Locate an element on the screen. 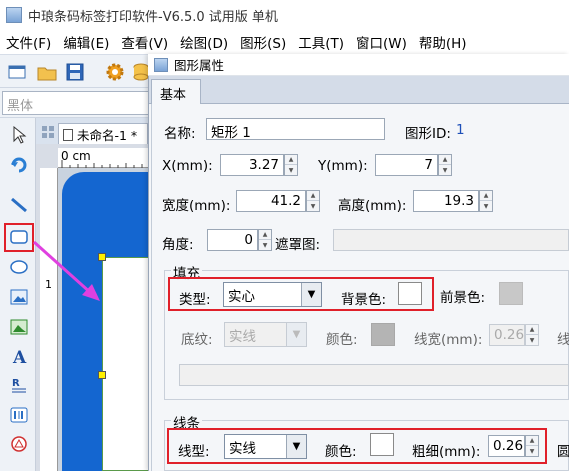  name-label: 名称: is located at coordinates (180, 134).